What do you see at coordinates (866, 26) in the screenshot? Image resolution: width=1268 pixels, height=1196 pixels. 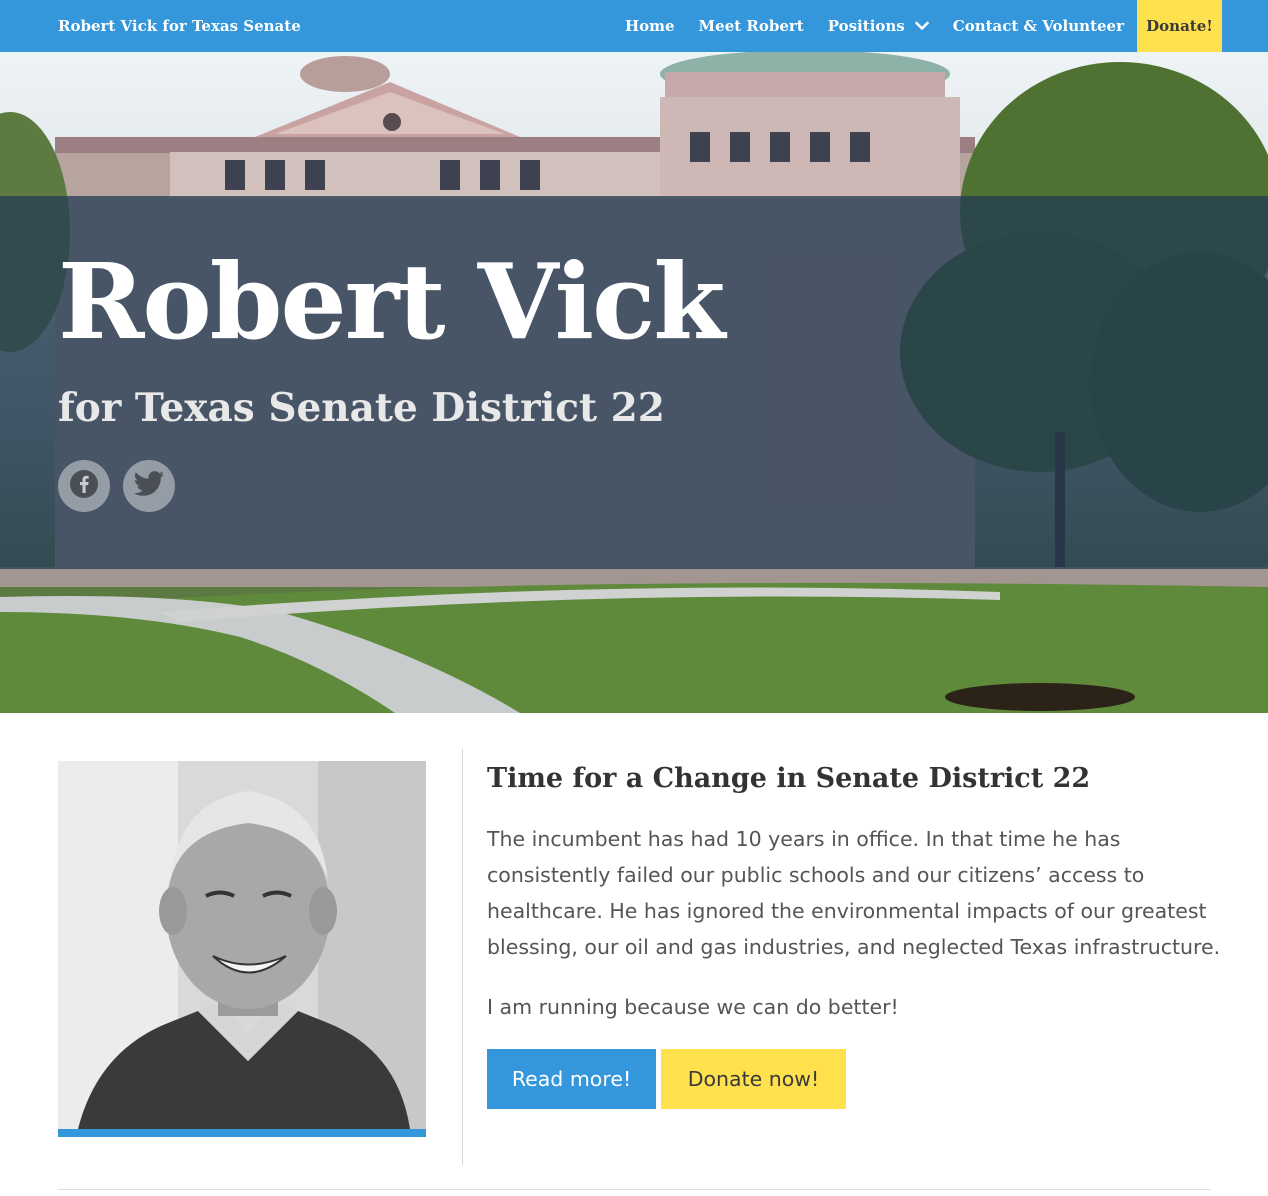 I see `nav-positions-label: Positions` at bounding box center [866, 26].